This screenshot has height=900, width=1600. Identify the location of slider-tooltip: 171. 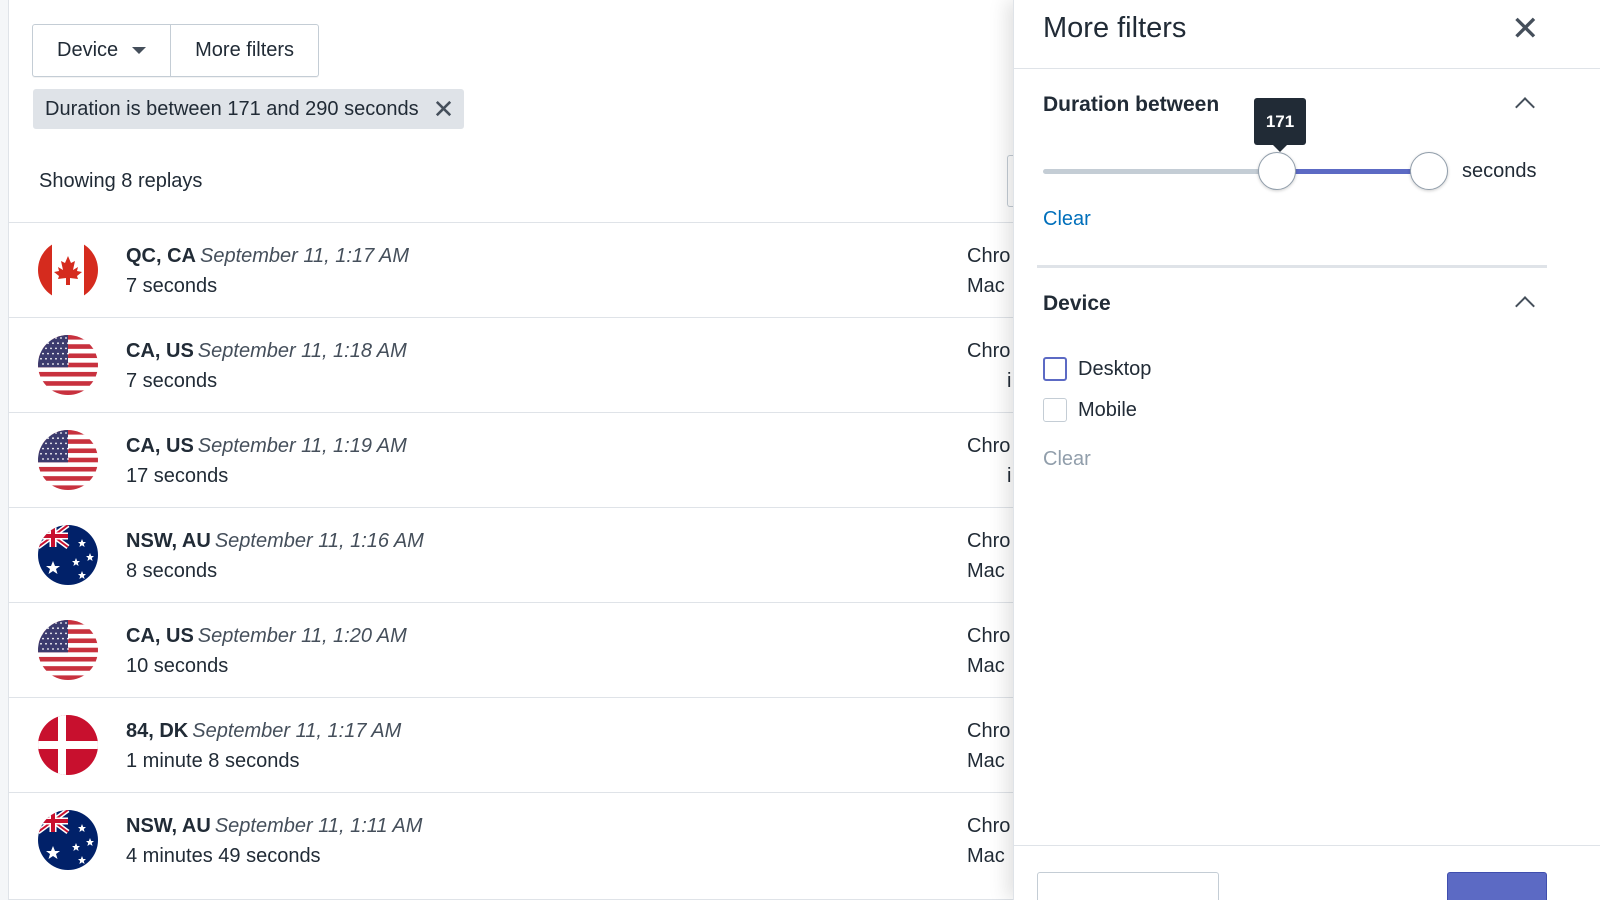
(1280, 125).